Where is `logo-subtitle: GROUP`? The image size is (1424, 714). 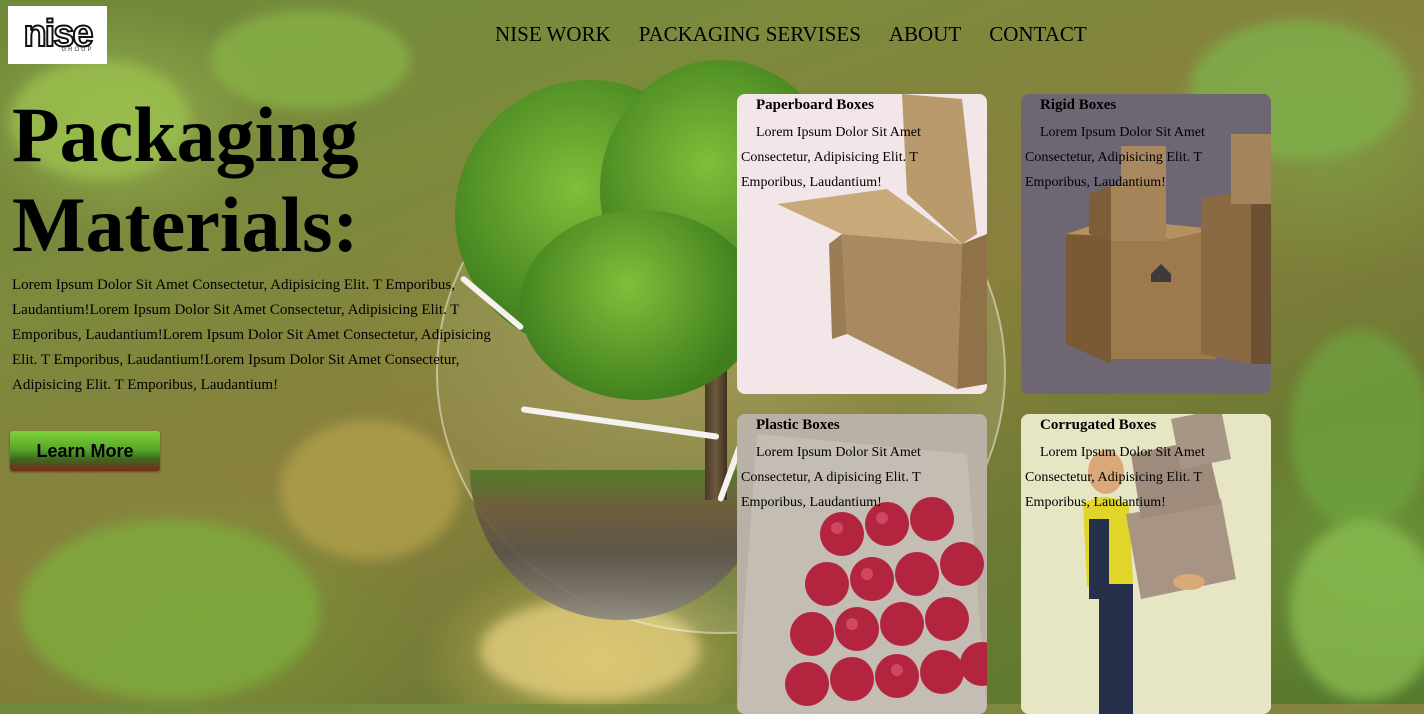 logo-subtitle: GROUP is located at coordinates (77, 50).